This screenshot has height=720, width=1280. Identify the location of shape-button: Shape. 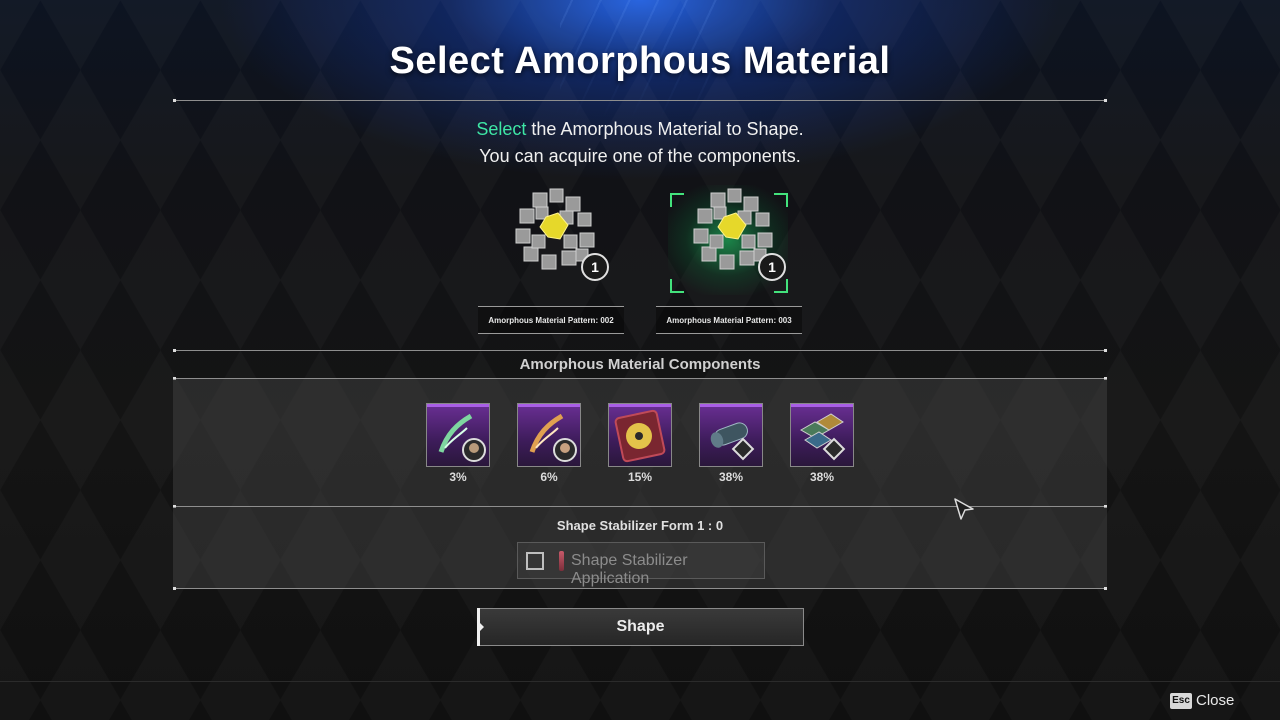
(640, 627).